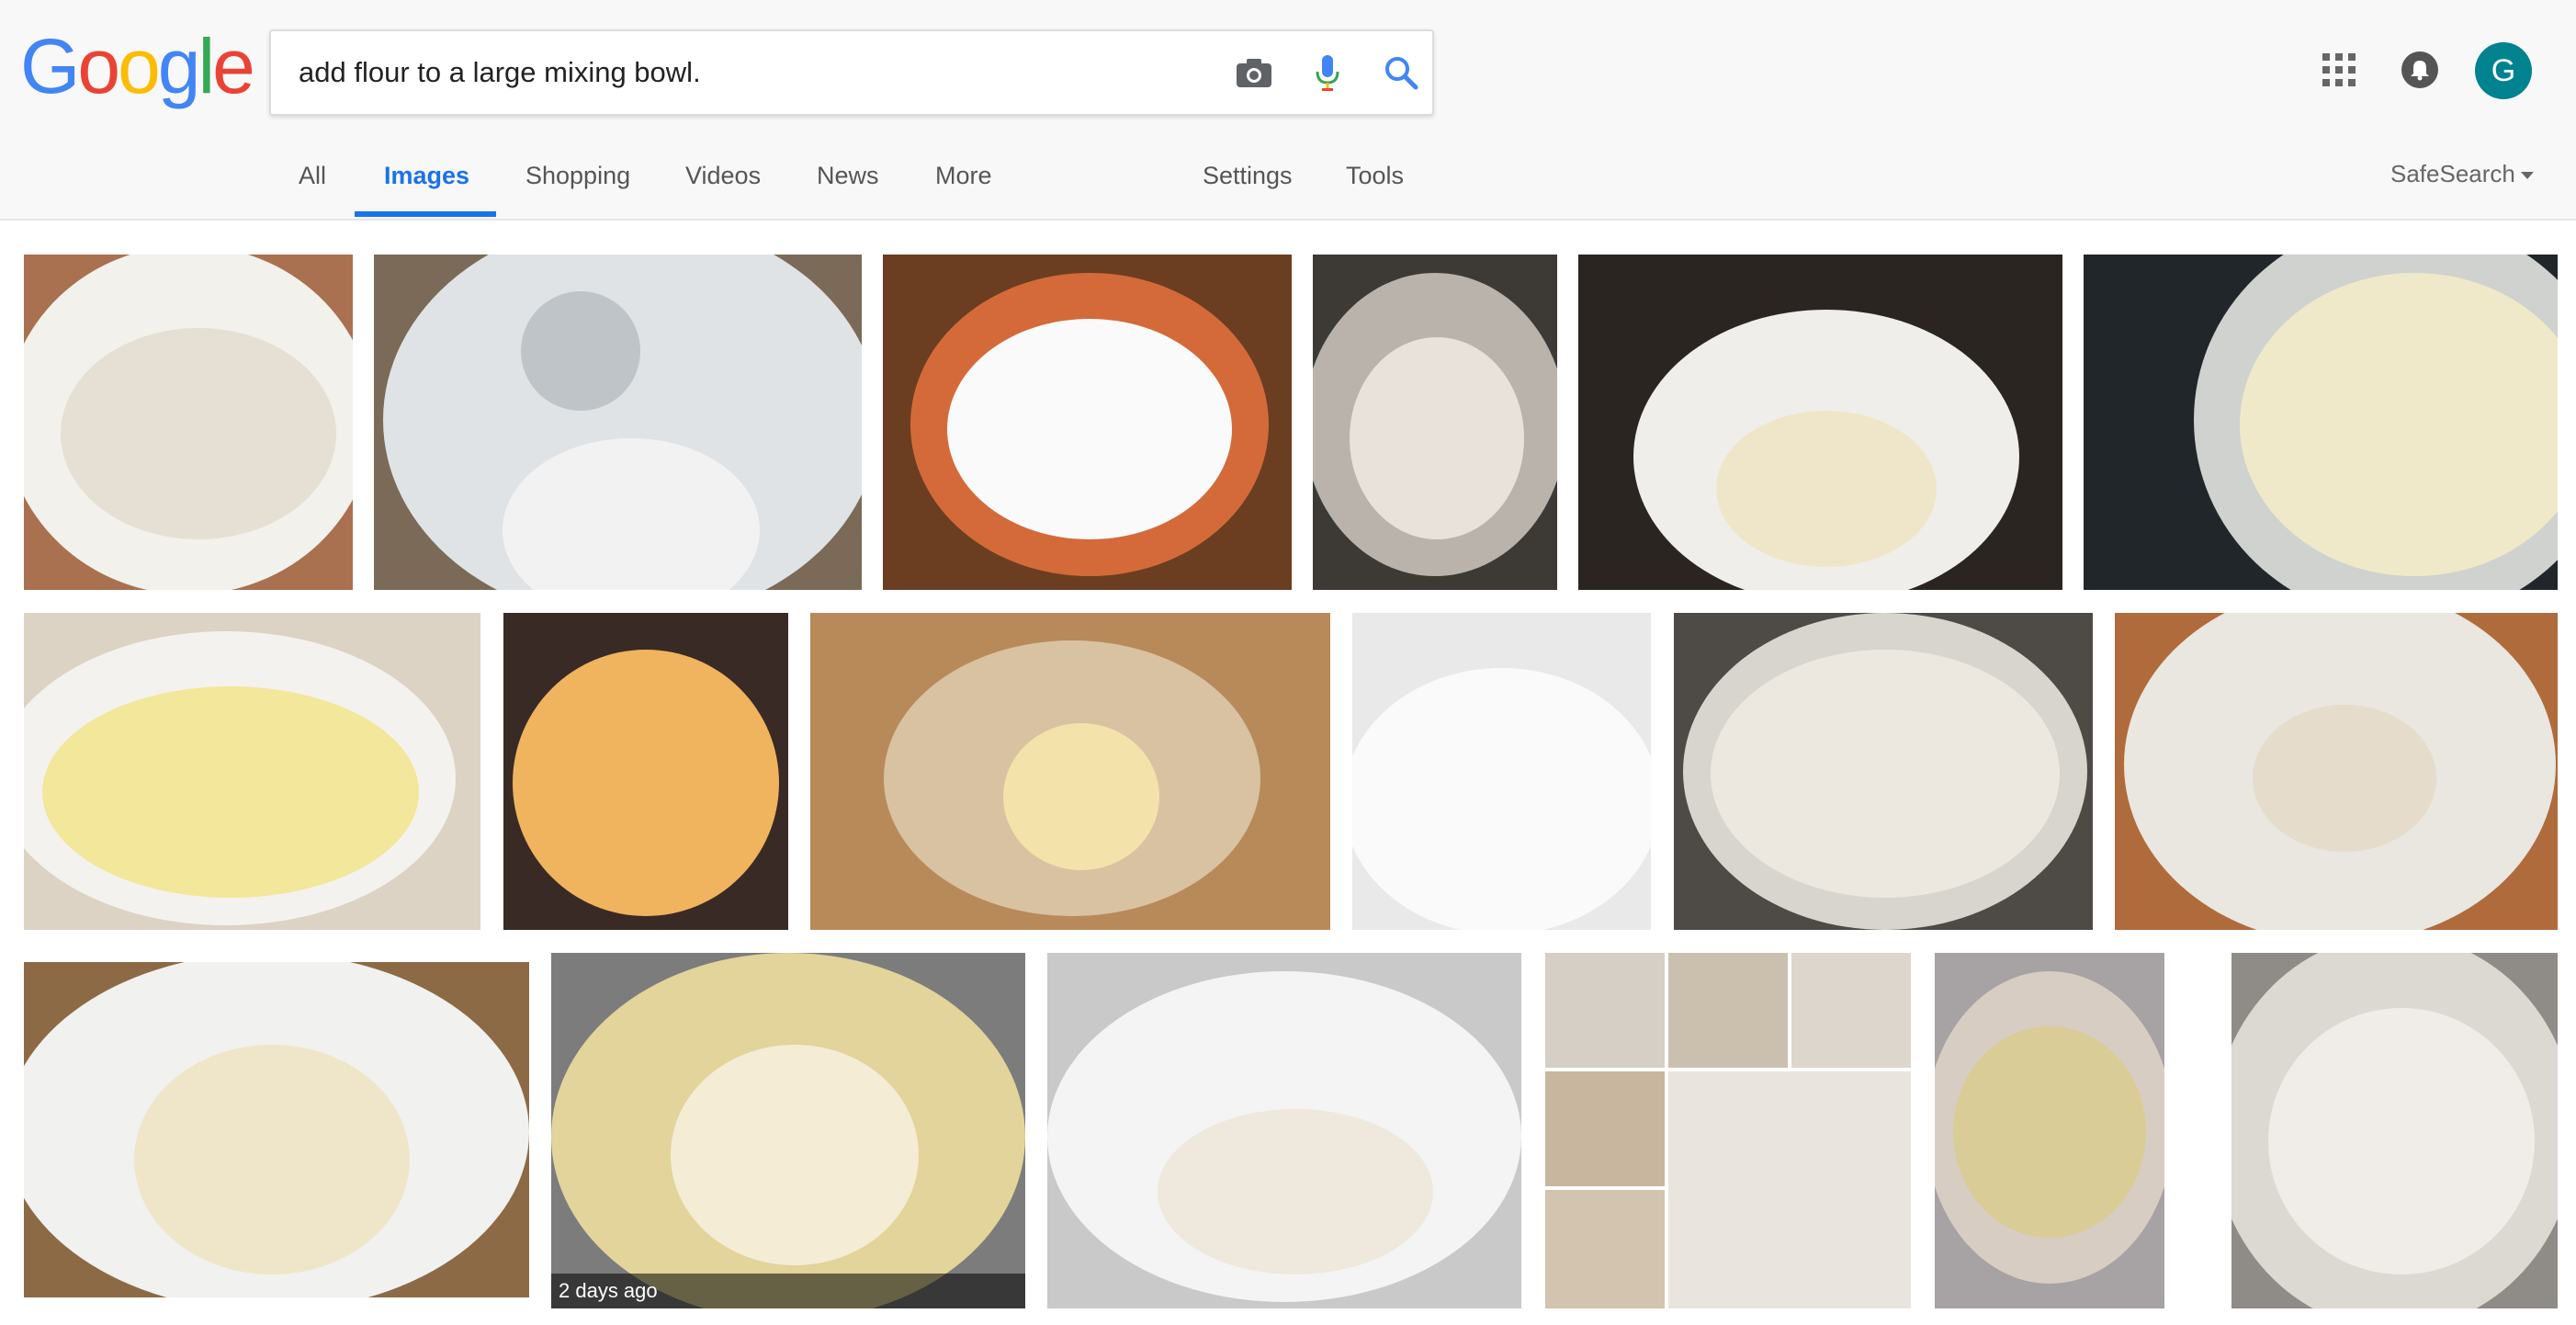 The width and height of the screenshot is (2576, 1325). What do you see at coordinates (1327, 72) in the screenshot?
I see `microphone-icon` at bounding box center [1327, 72].